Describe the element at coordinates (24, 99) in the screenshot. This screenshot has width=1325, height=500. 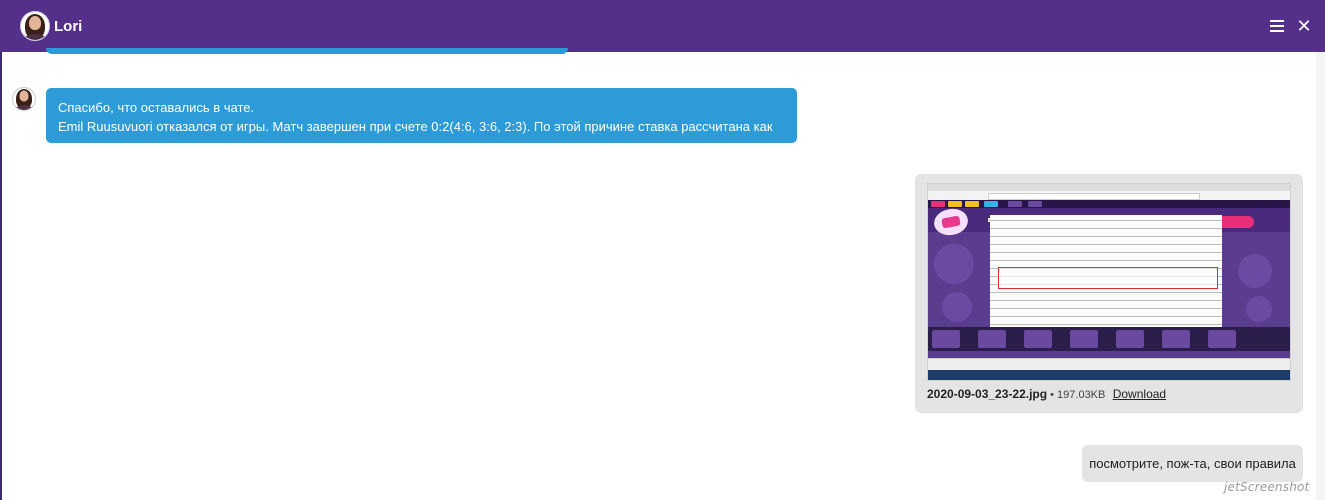
I see `agent-message-avatar` at that location.